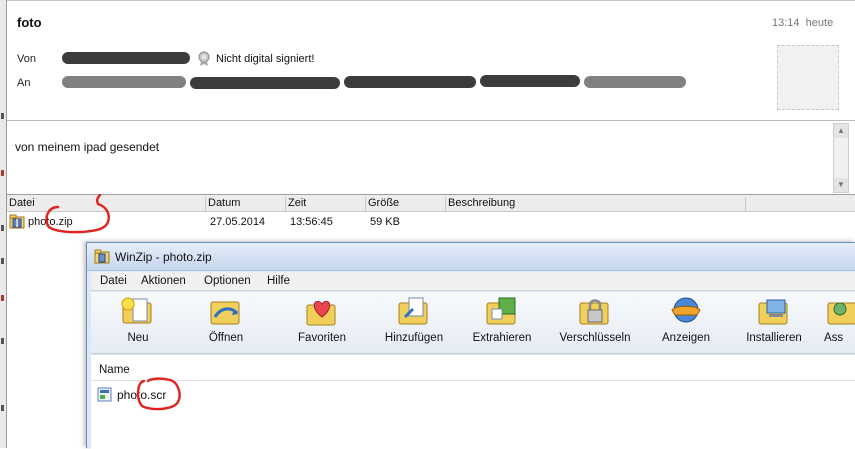 This screenshot has width=855, height=449. What do you see at coordinates (104, 394) in the screenshot?
I see `executable-file-icon` at bounding box center [104, 394].